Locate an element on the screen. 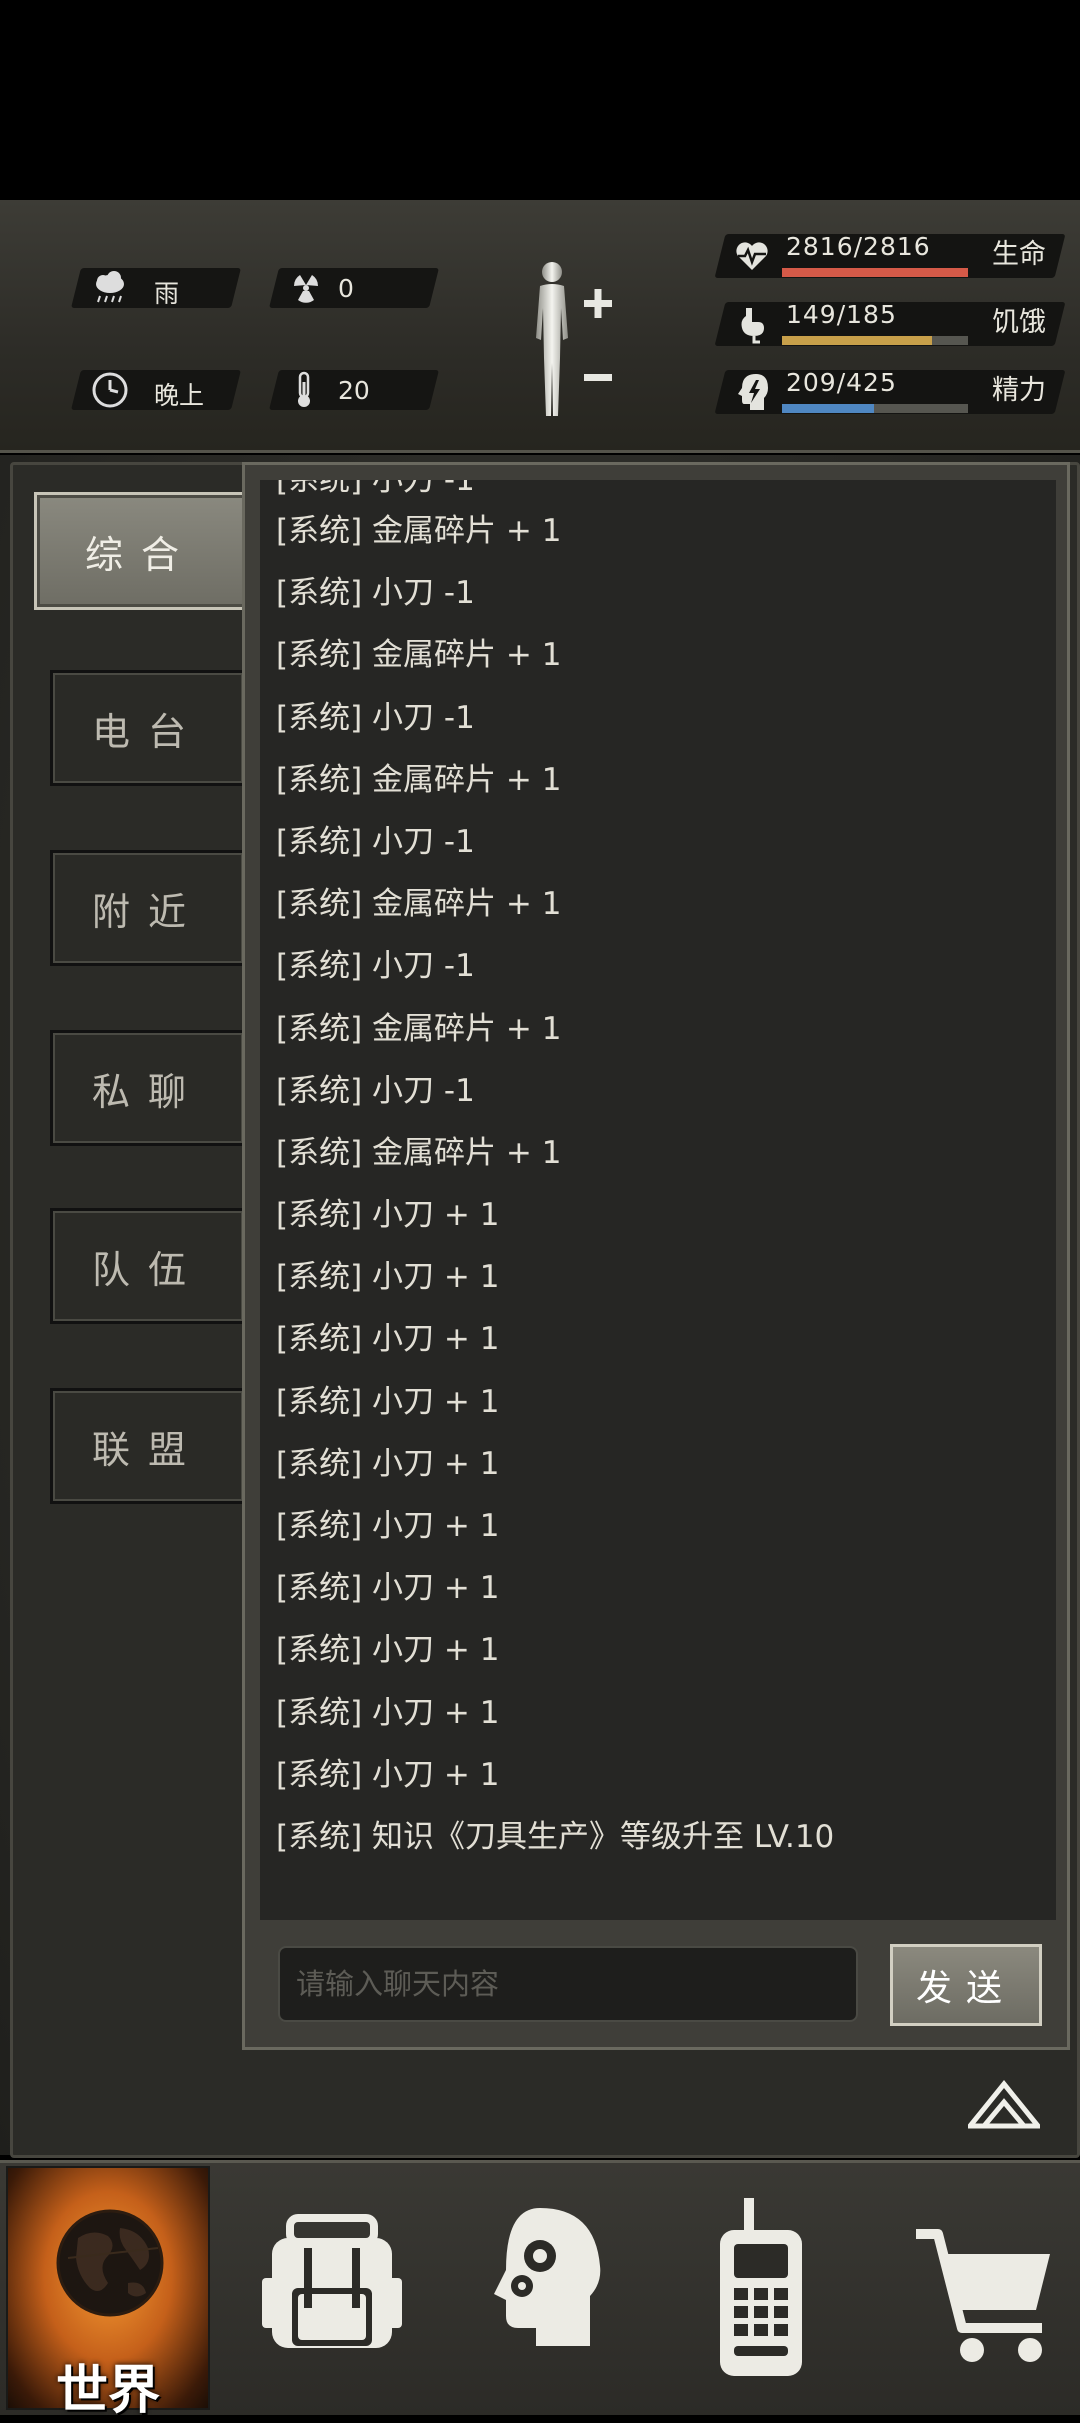 The image size is (1080, 2423). globe-icon is located at coordinates (110, 2263).